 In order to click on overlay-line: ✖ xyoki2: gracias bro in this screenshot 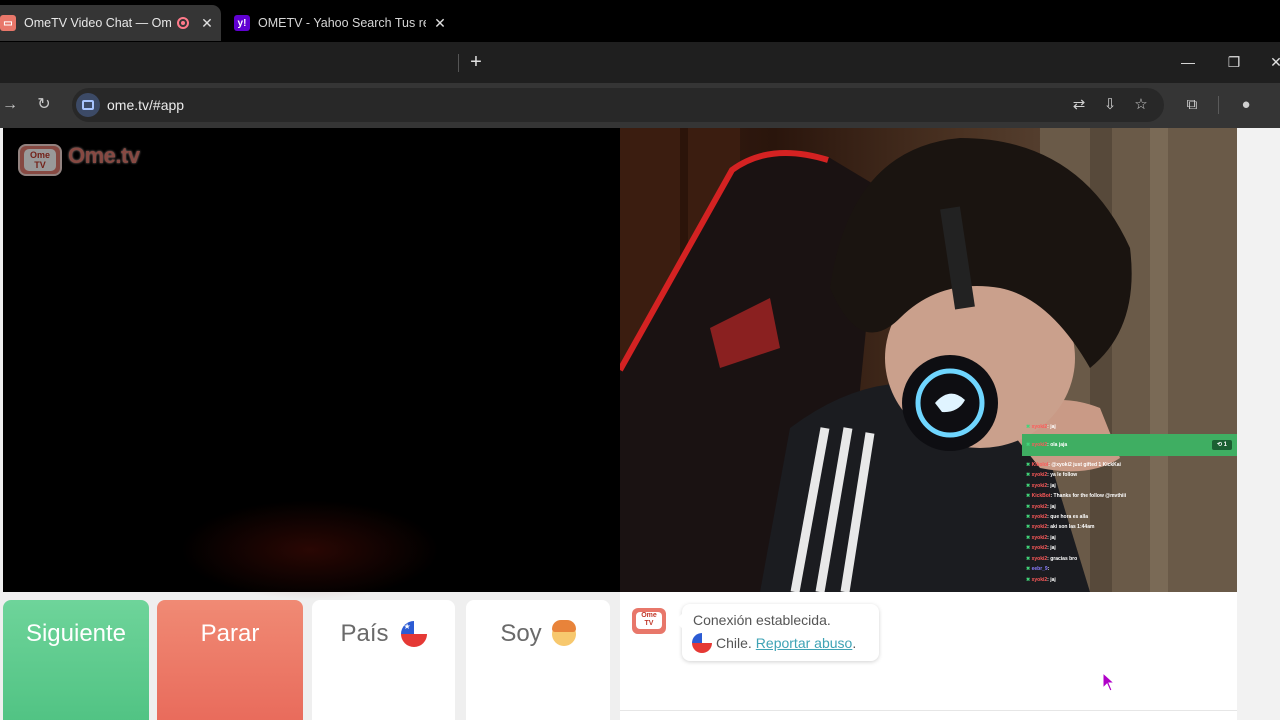, I will do `click(1052, 559)`.